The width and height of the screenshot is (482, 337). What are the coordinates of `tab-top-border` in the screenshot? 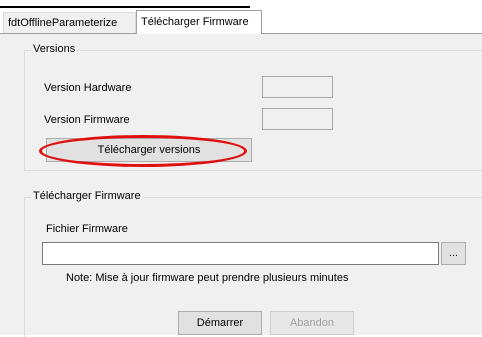 It's located at (125, 7).